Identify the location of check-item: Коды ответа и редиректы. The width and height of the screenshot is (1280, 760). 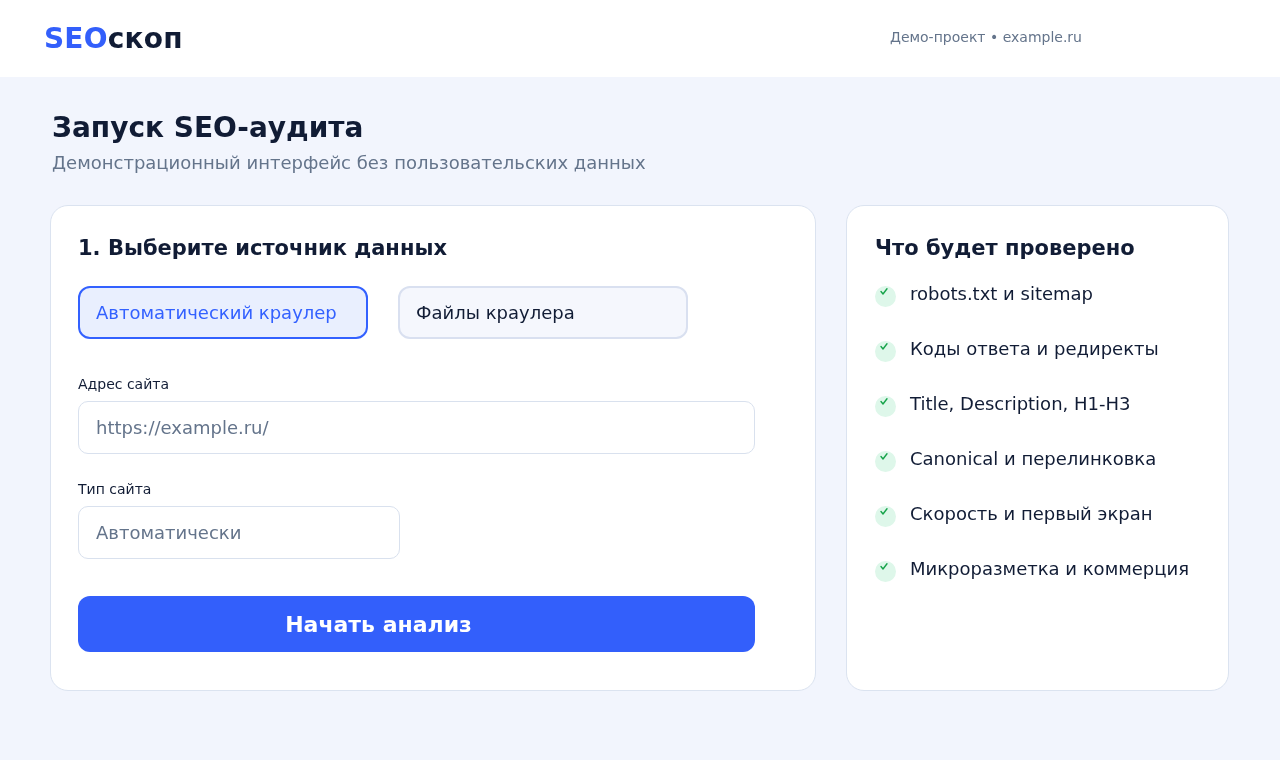
(1034, 349).